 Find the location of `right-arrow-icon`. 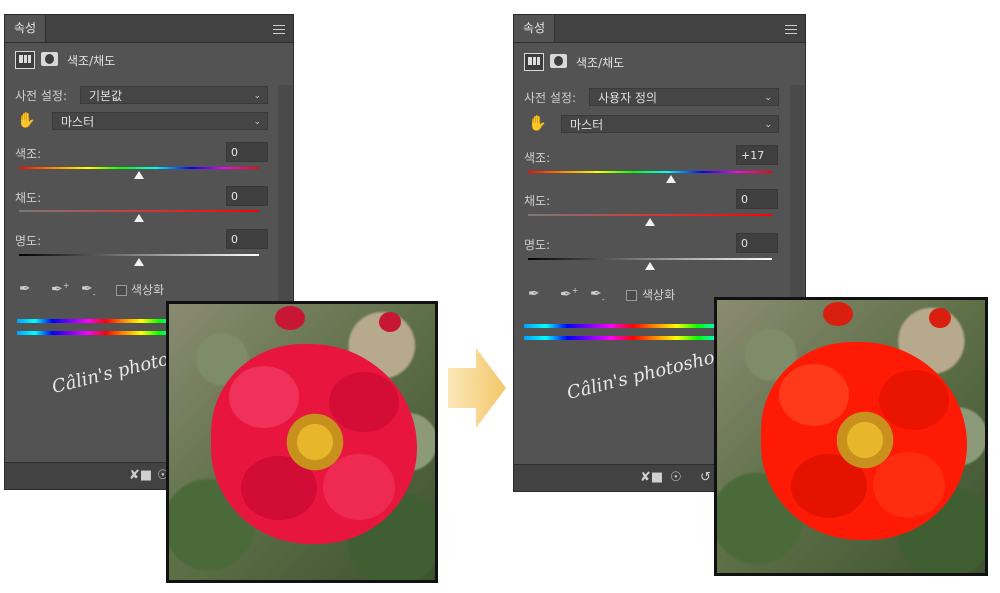

right-arrow-icon is located at coordinates (477, 388).